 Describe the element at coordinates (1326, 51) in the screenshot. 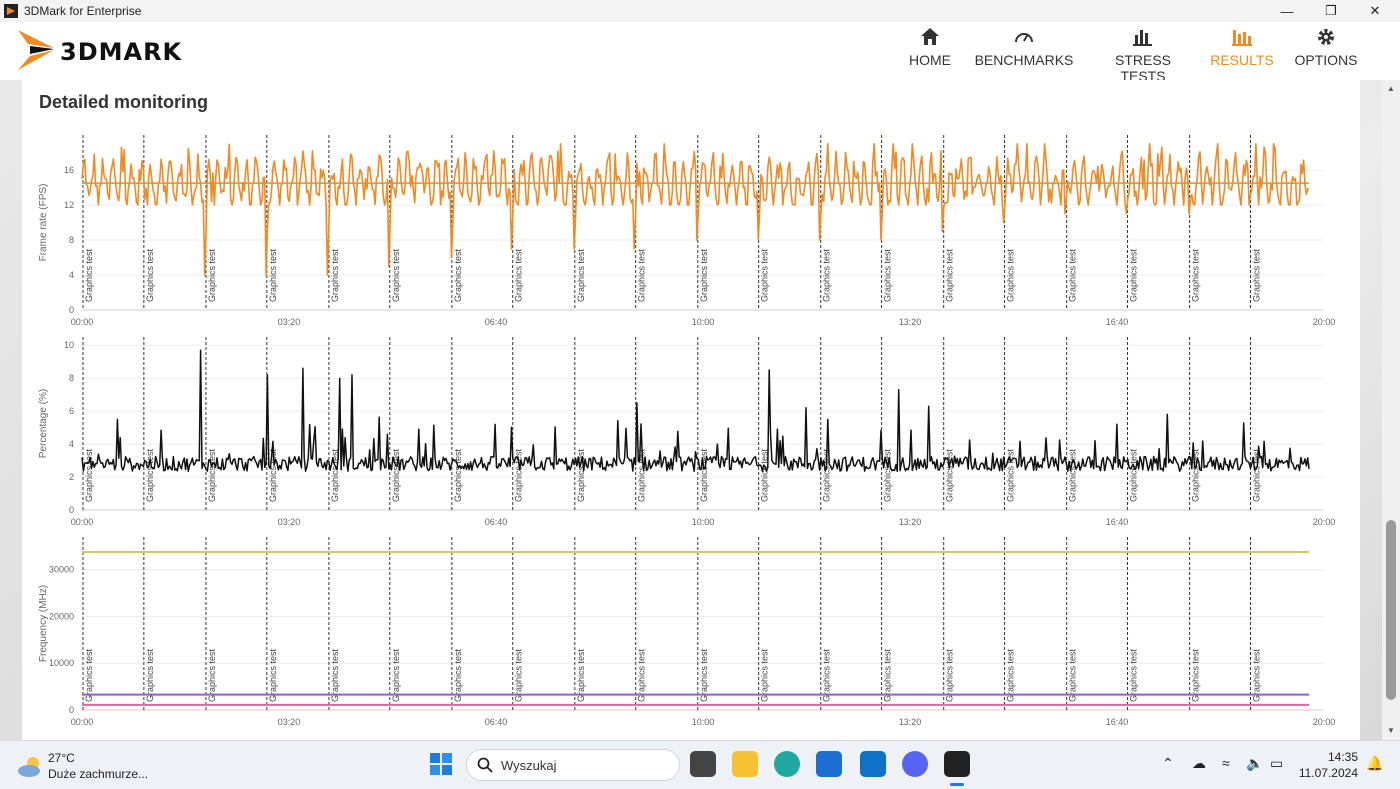

I see `nav-options: OPTIONS` at that location.